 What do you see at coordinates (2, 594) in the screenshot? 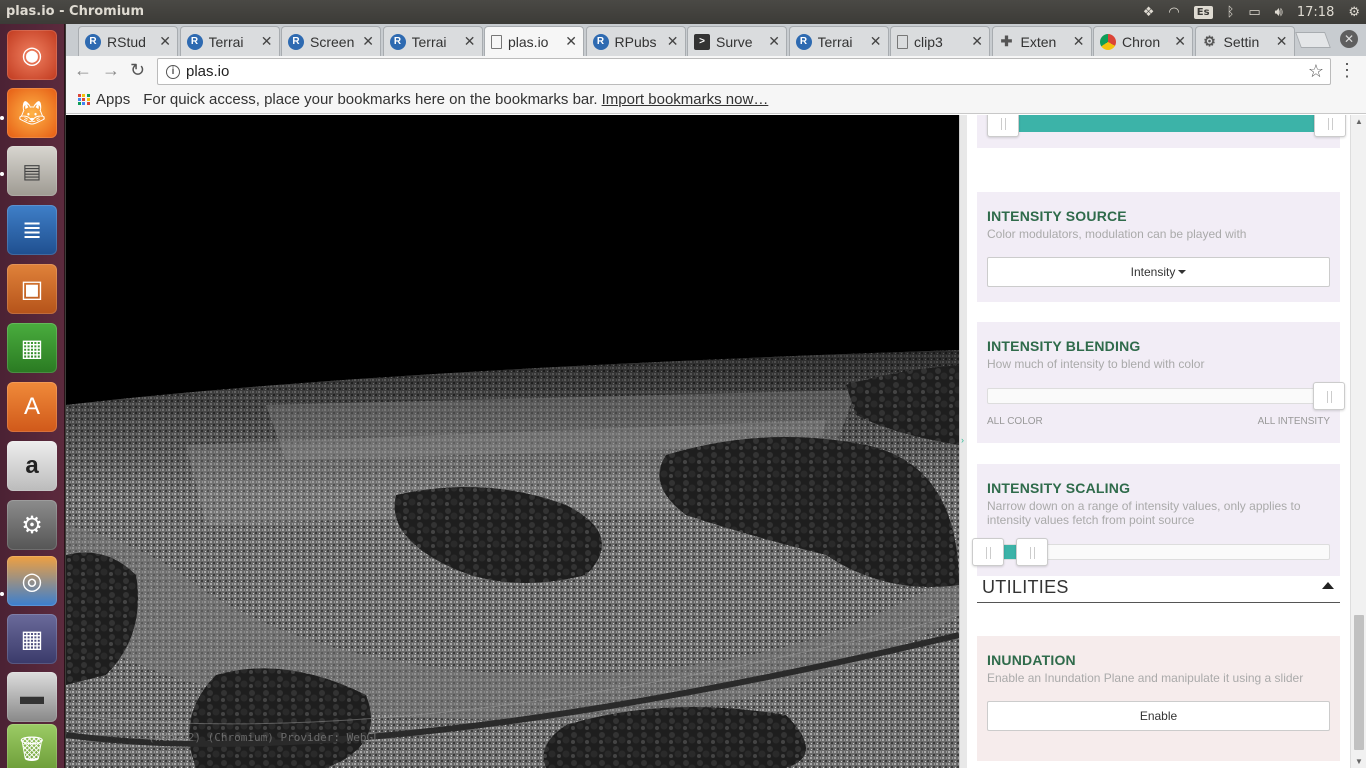
I see `running-indicator` at bounding box center [2, 594].